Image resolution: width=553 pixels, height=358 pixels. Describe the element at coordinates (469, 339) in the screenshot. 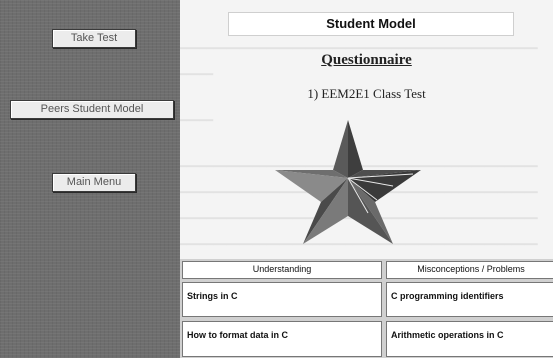

I see `table-cell: Arithmetic operations in C` at that location.